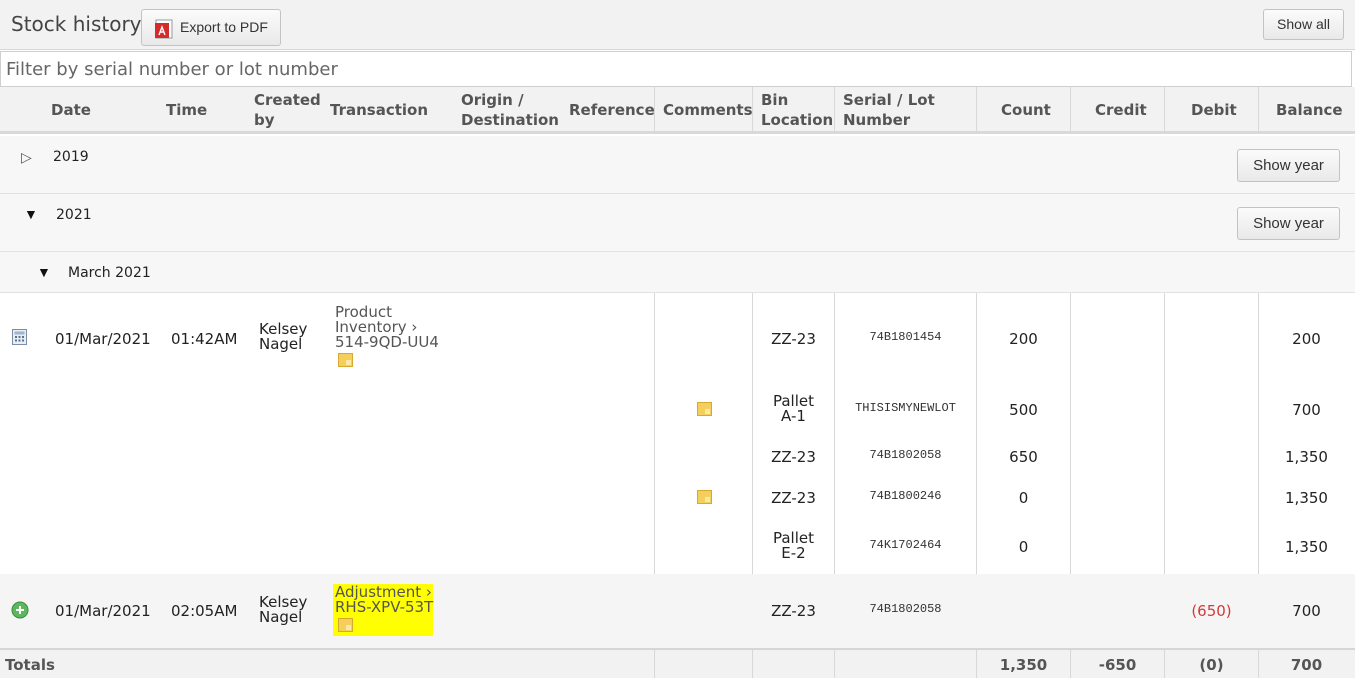 Image resolution: width=1355 pixels, height=678 pixels. What do you see at coordinates (1023, 665) in the screenshot?
I see `total-count: 1,350` at bounding box center [1023, 665].